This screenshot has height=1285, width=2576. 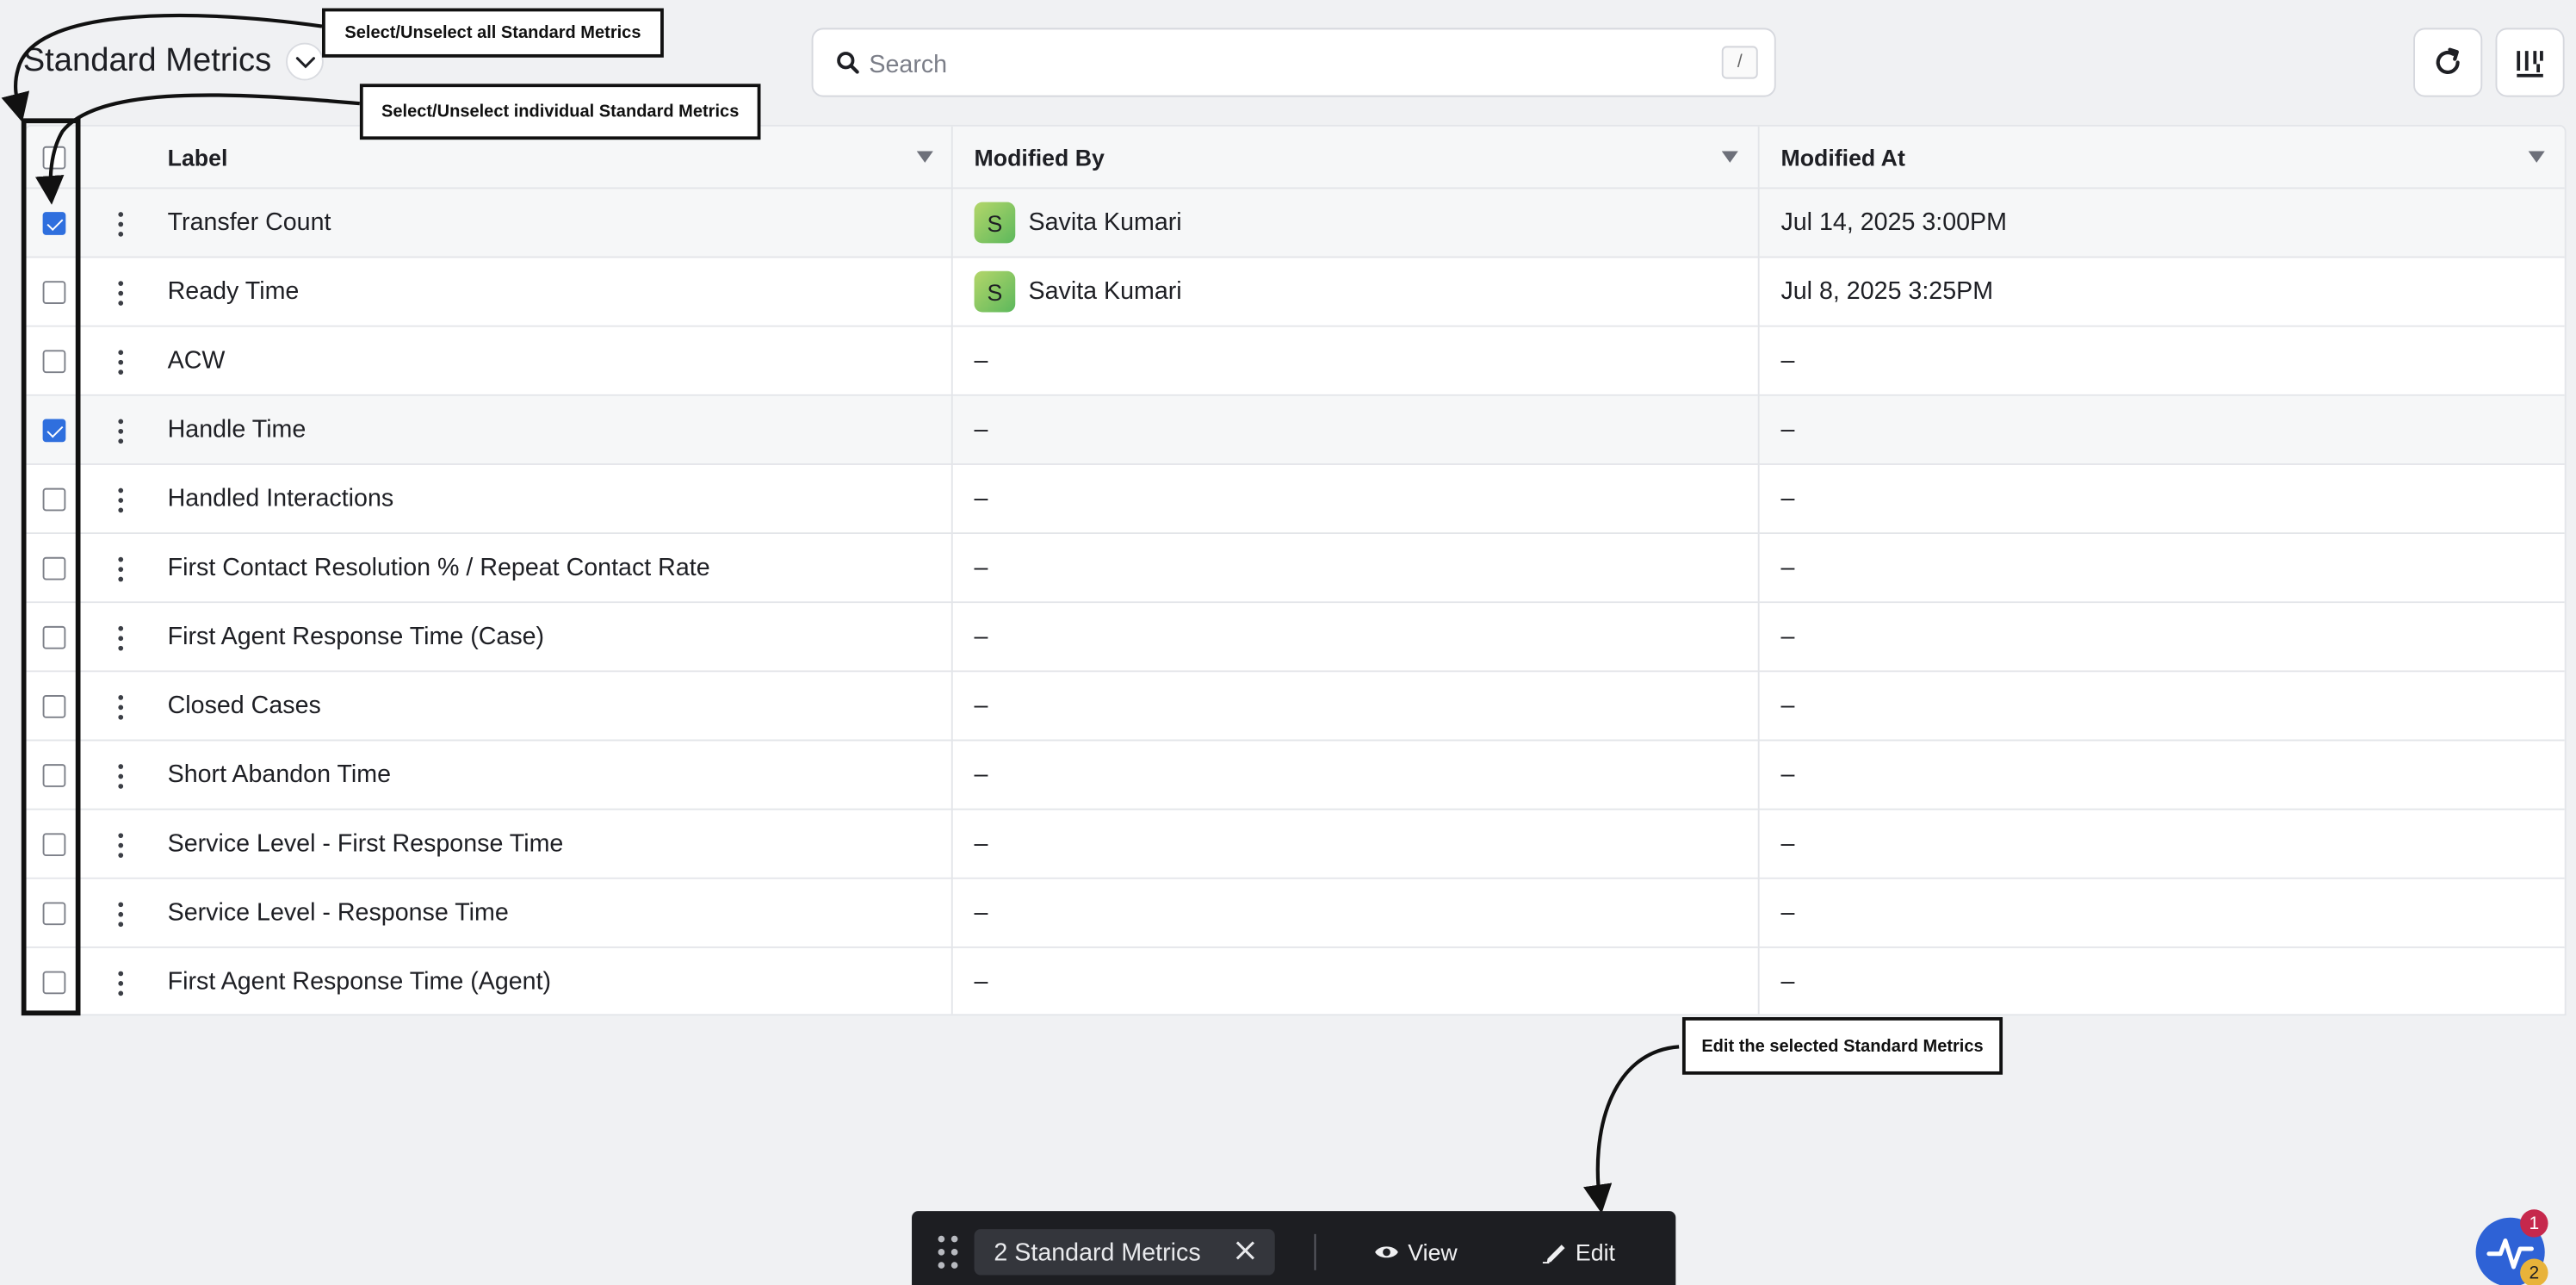 I want to click on notification-badge: 2, so click(x=2534, y=1272).